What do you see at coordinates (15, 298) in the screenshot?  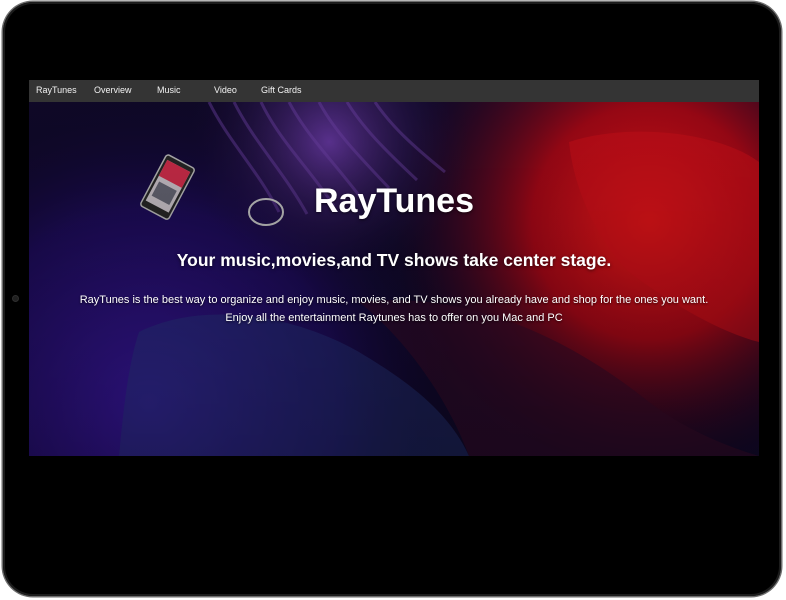 I see `front-camera-icon` at bounding box center [15, 298].